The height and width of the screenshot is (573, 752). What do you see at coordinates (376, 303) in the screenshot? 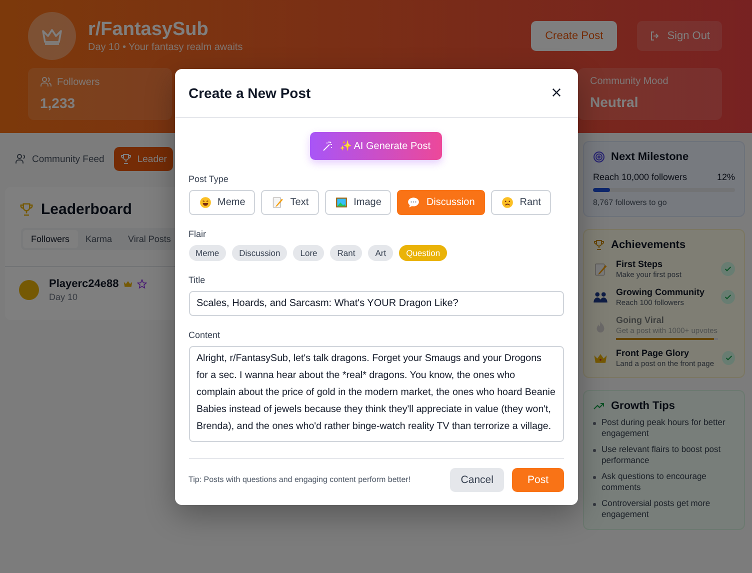
I see `title-field: Scales, Hoards, and Sarcasm: What's YOUR Dragon Like?` at bounding box center [376, 303].